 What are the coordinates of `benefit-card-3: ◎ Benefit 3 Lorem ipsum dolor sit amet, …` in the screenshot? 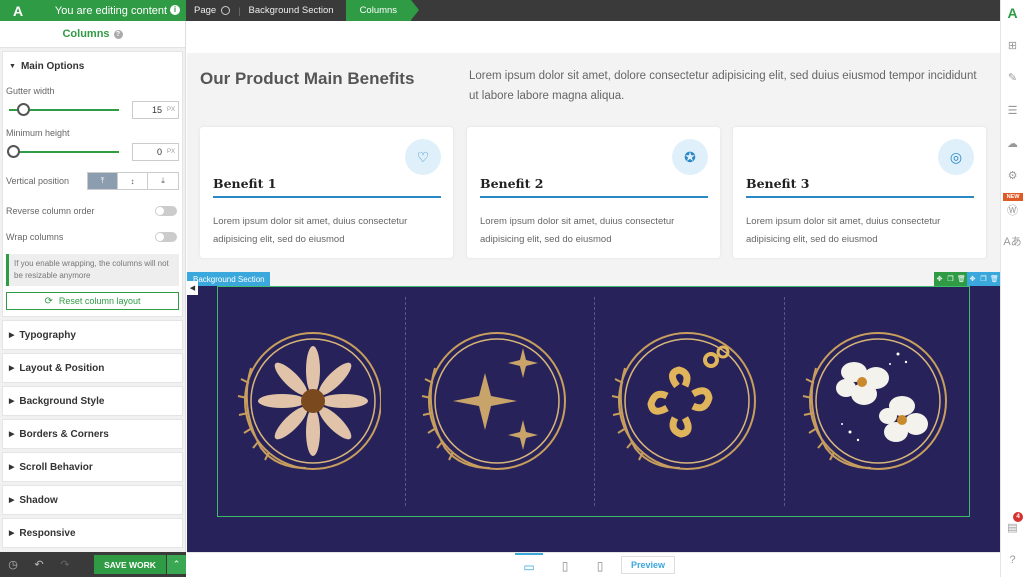 It's located at (859, 192).